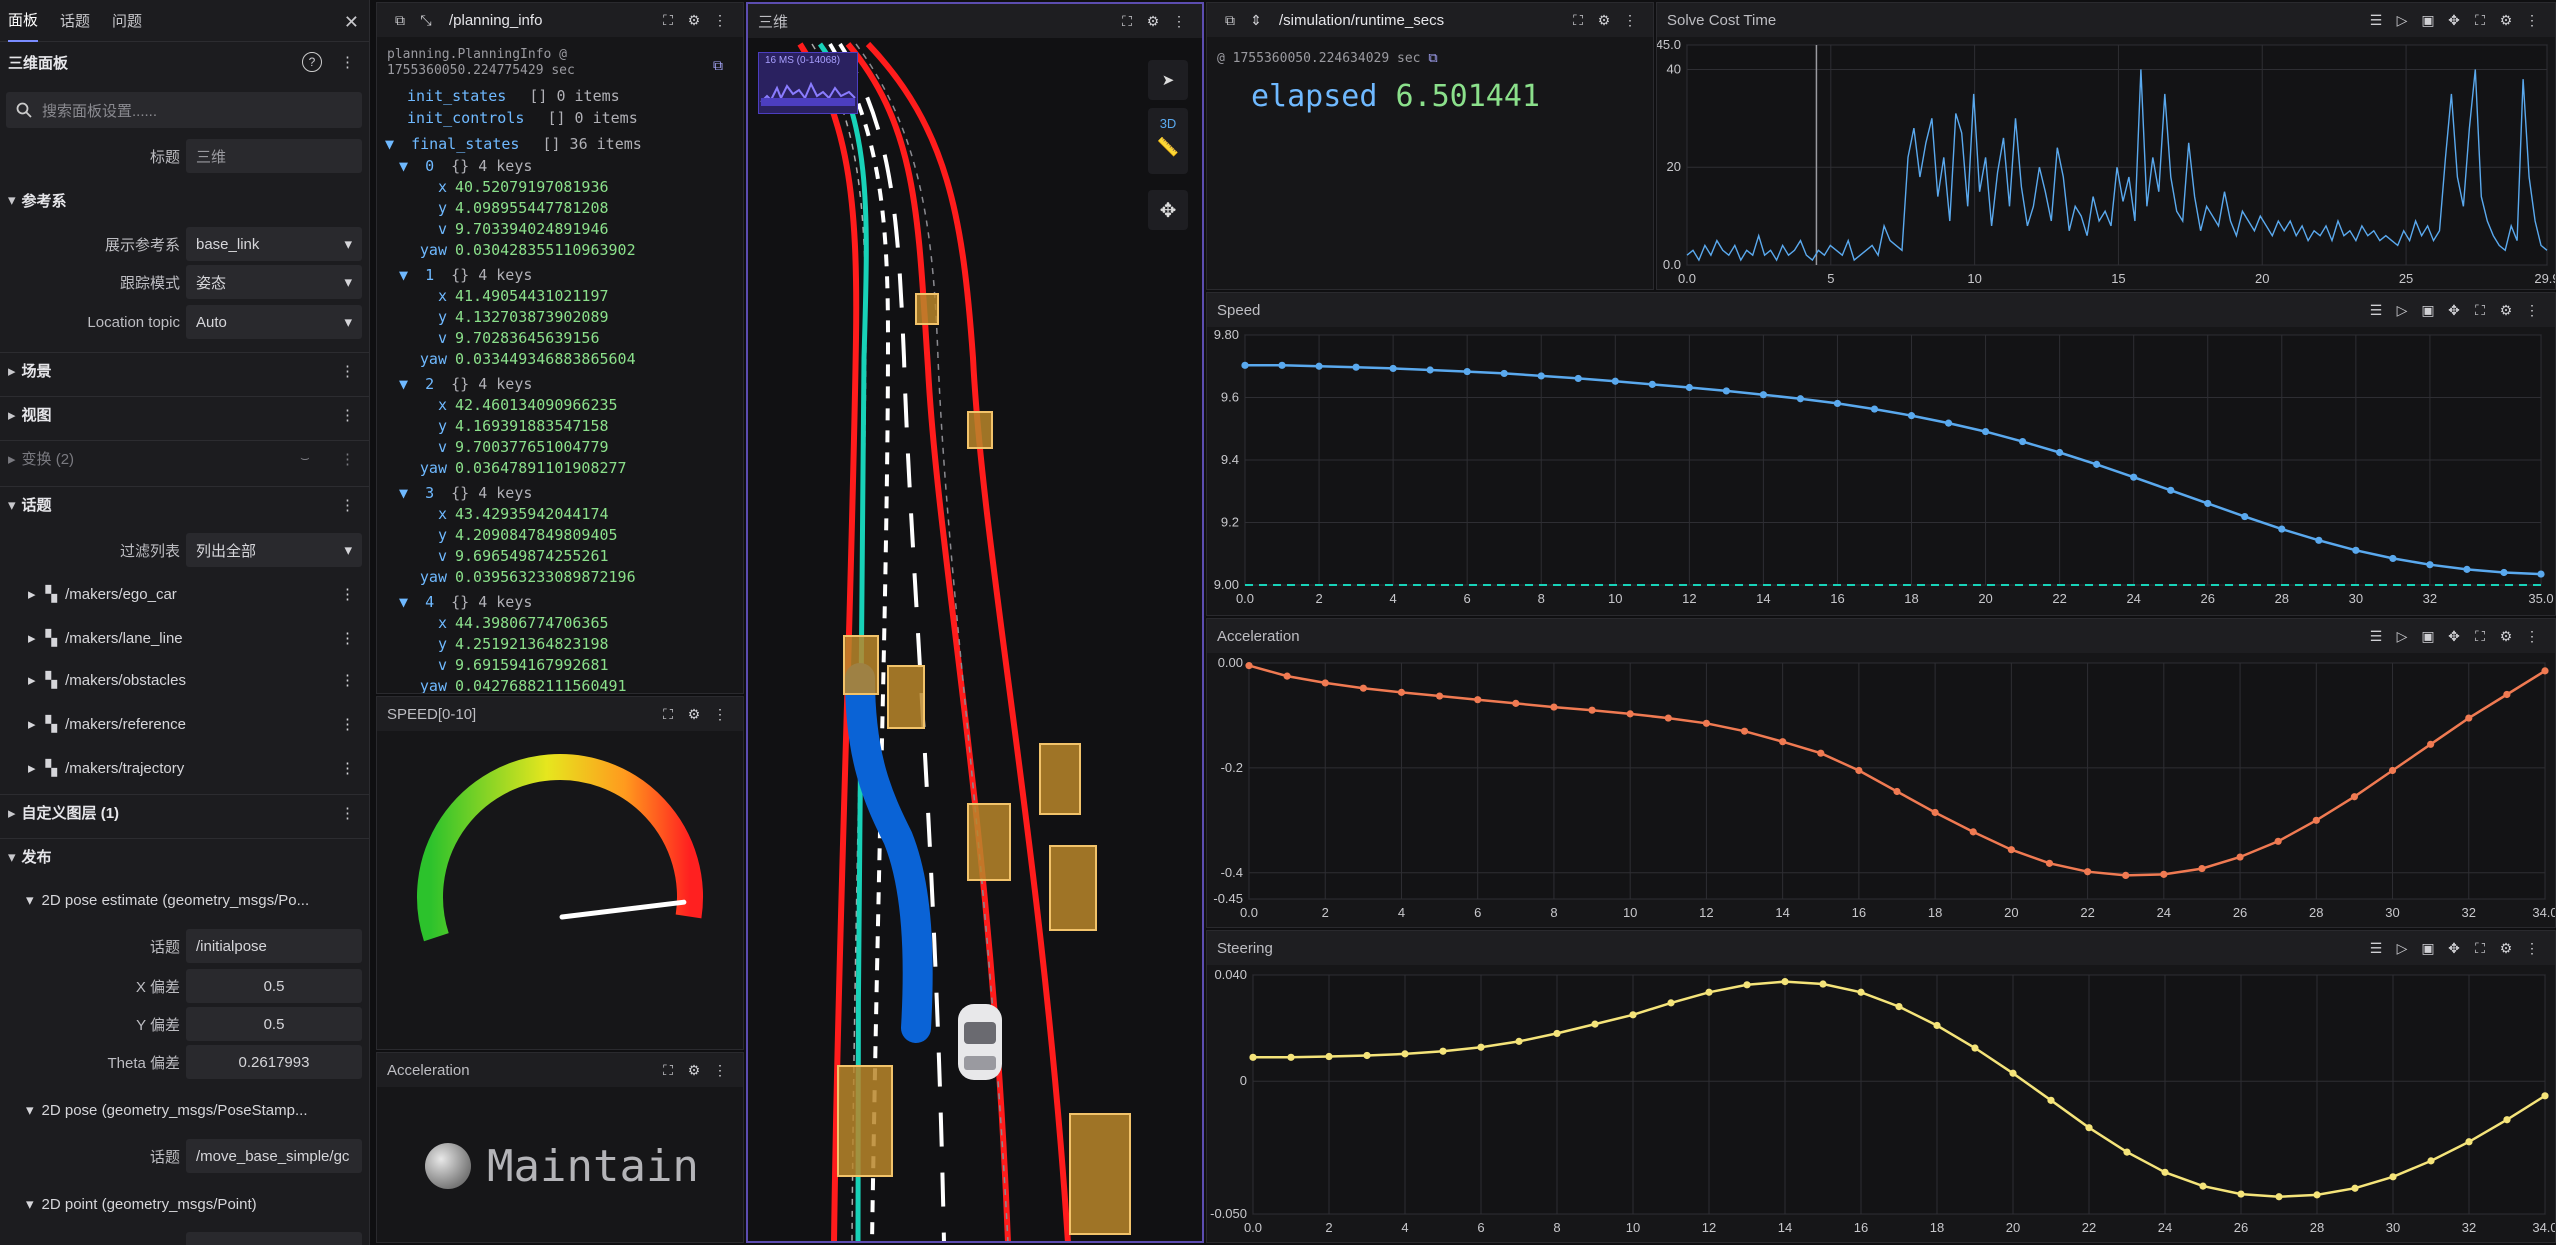  What do you see at coordinates (37, 370) in the screenshot?
I see `section-scene: 场景` at bounding box center [37, 370].